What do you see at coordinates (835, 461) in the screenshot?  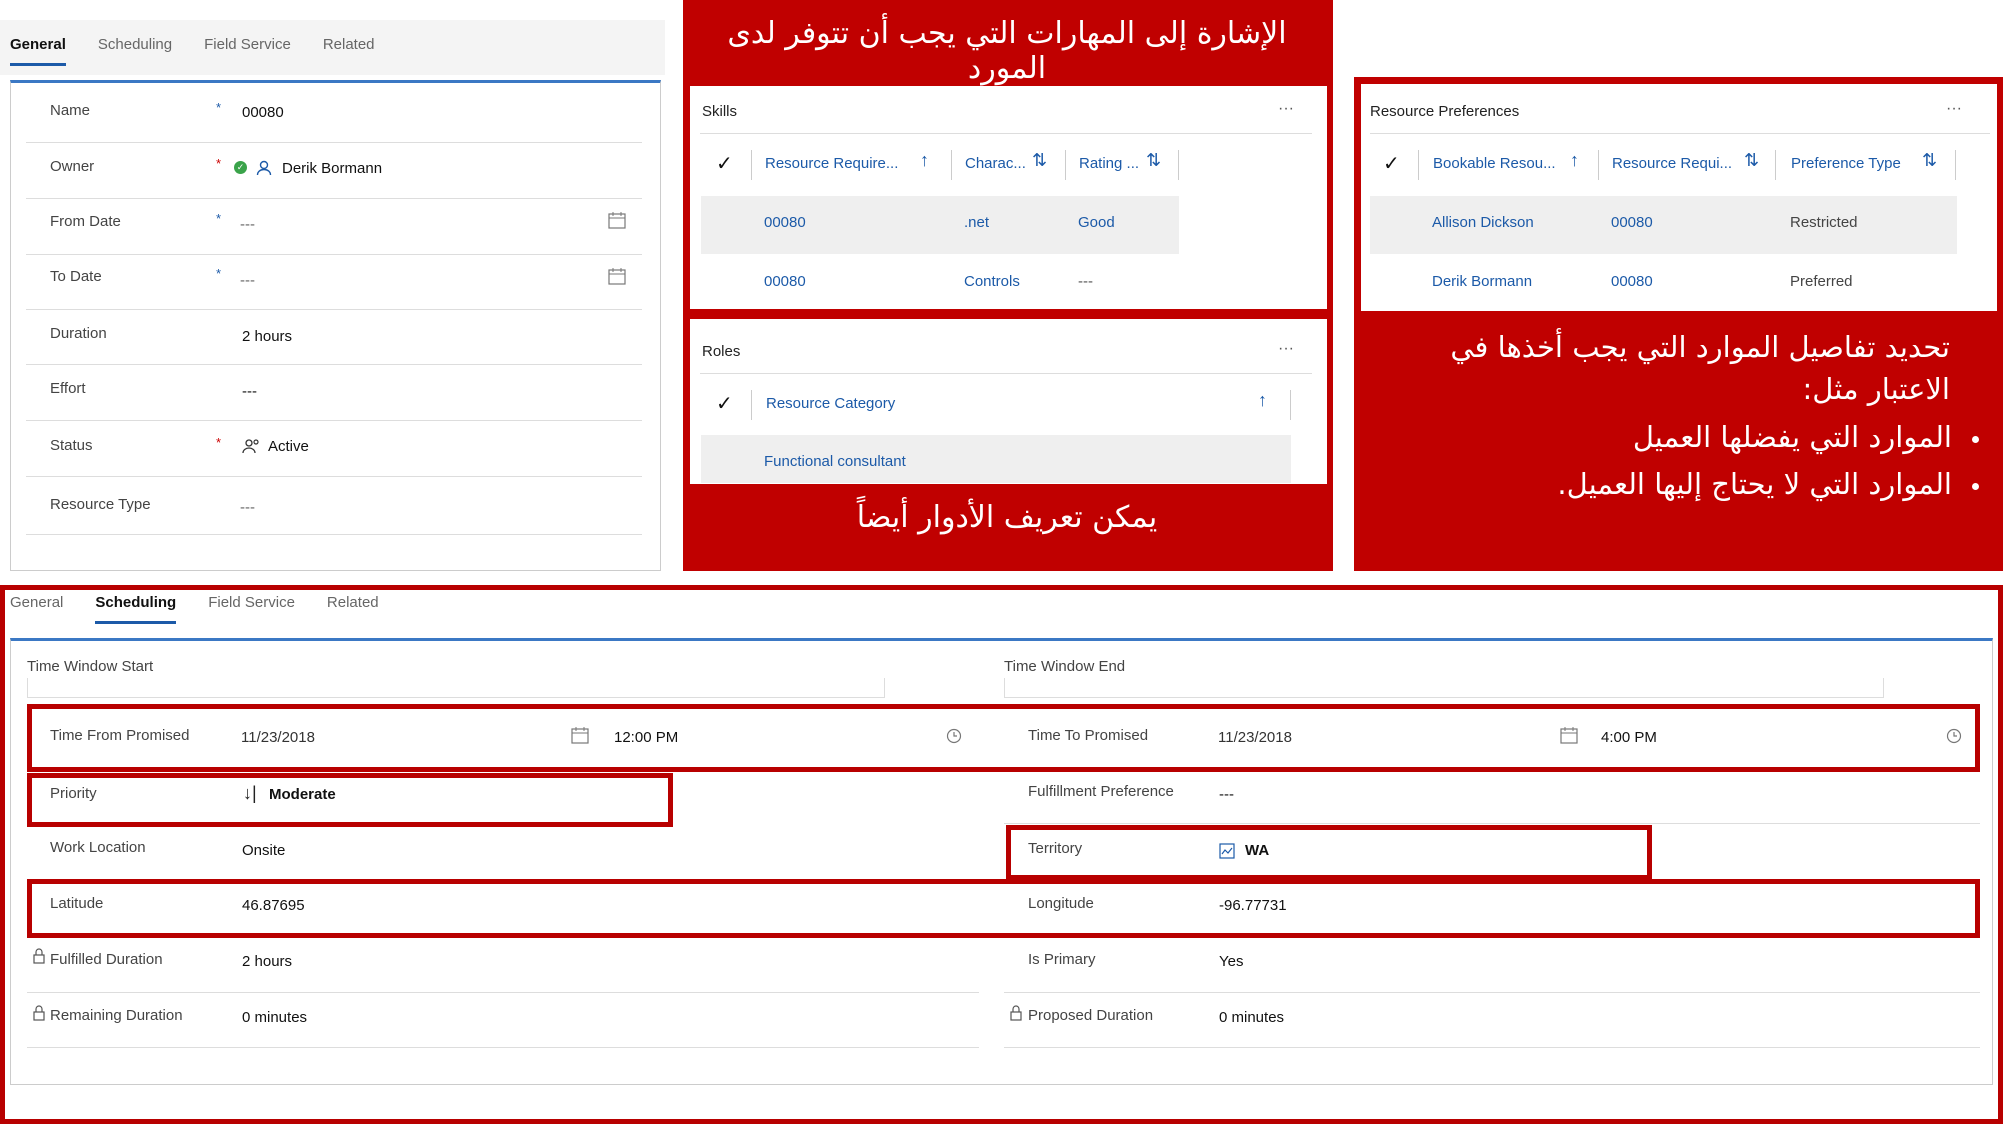 I see `role-category-link: Functional consultant` at bounding box center [835, 461].